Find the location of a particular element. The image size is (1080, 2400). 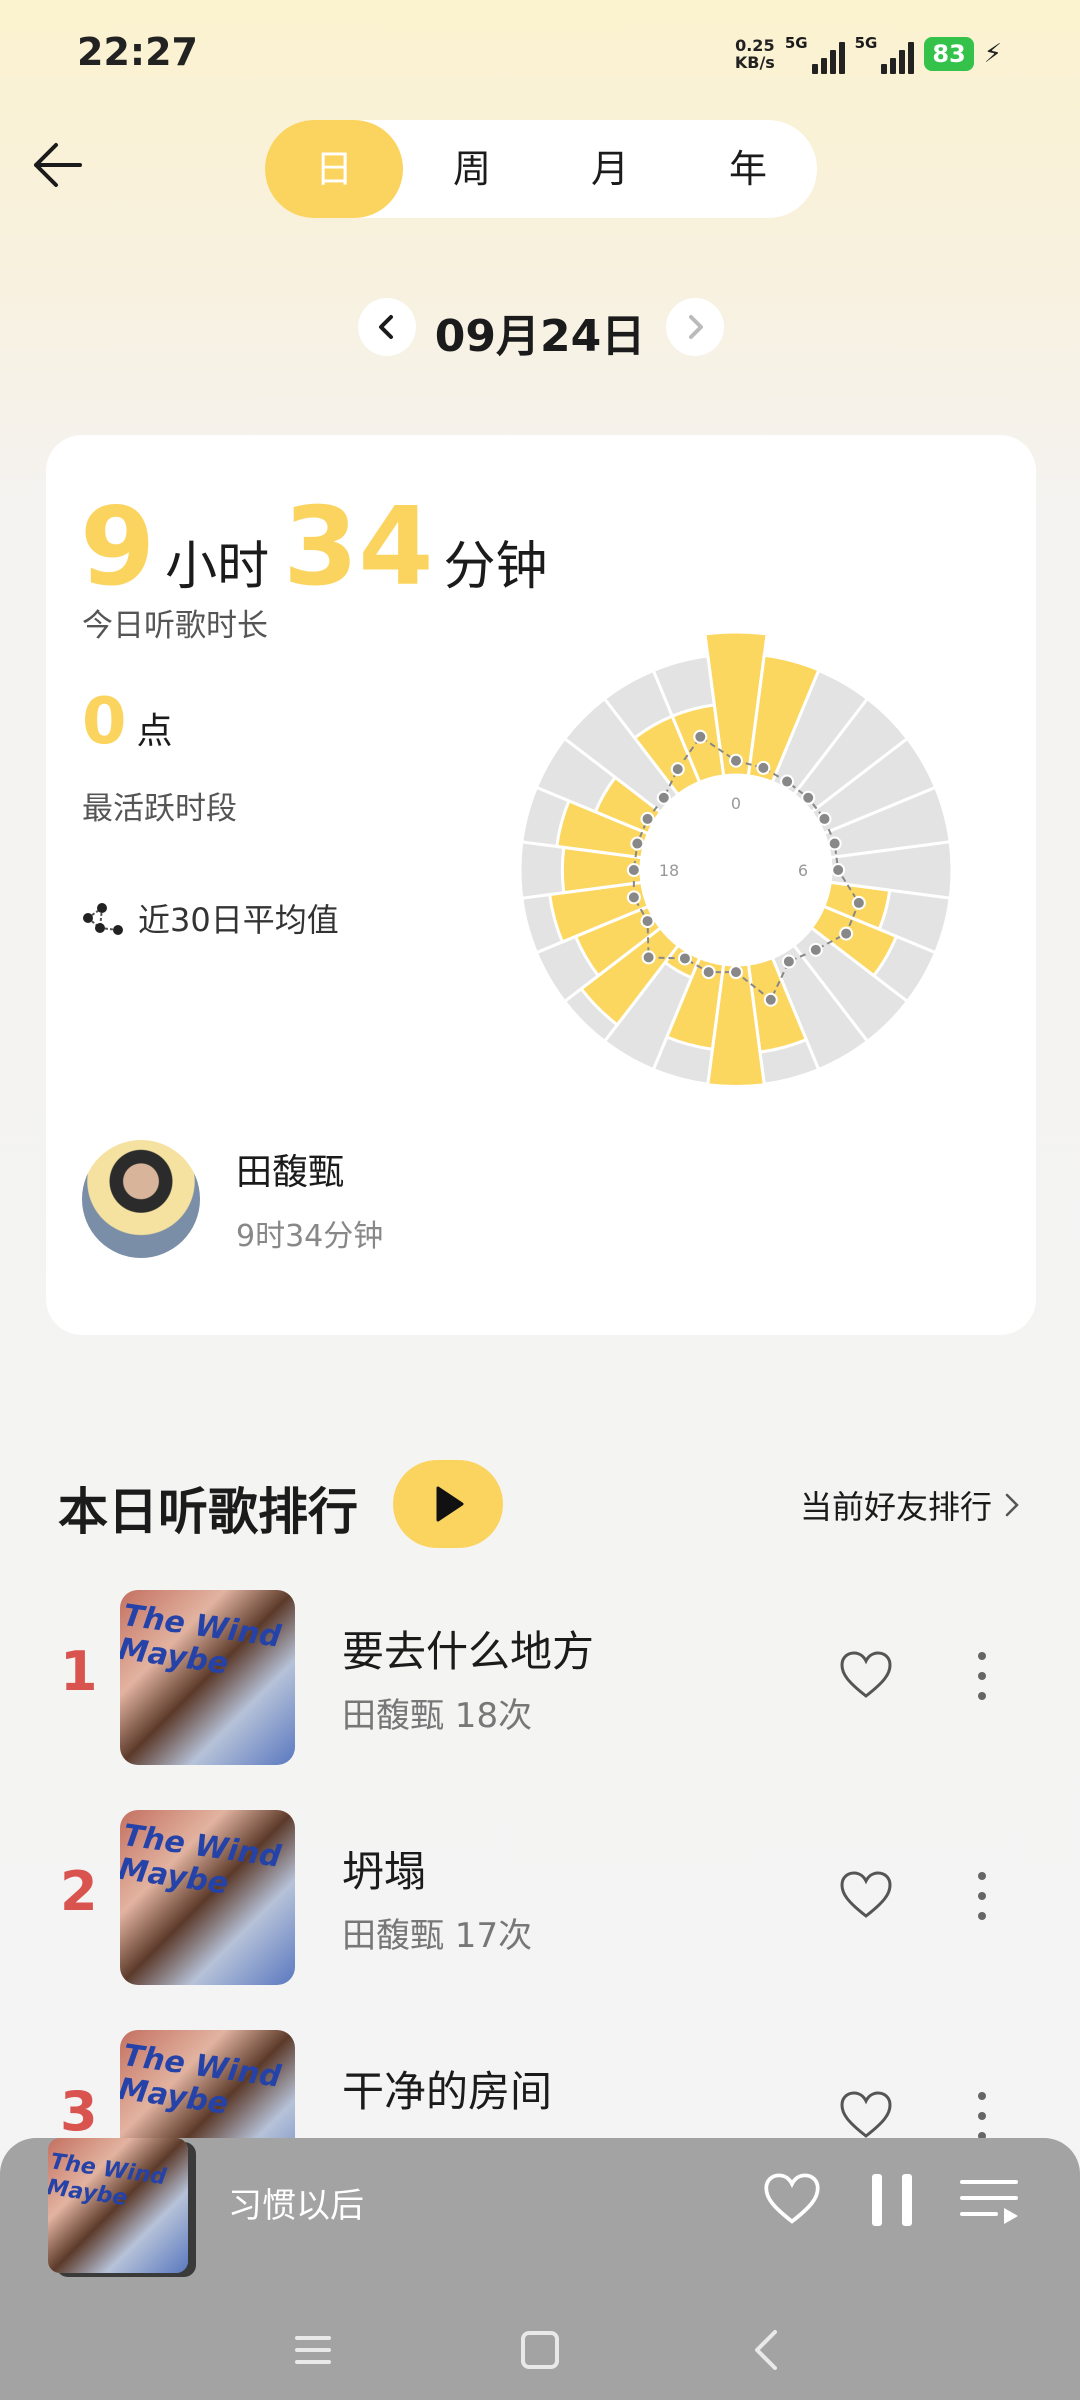

pause-button is located at coordinates (892, 2200).